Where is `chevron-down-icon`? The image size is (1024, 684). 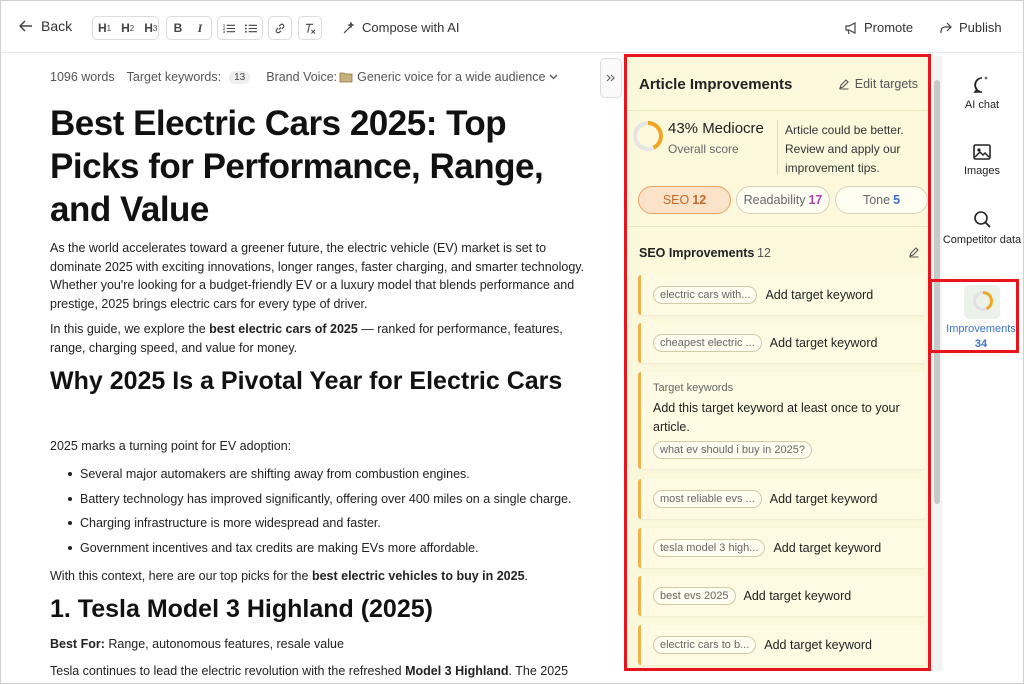
chevron-down-icon is located at coordinates (553, 77).